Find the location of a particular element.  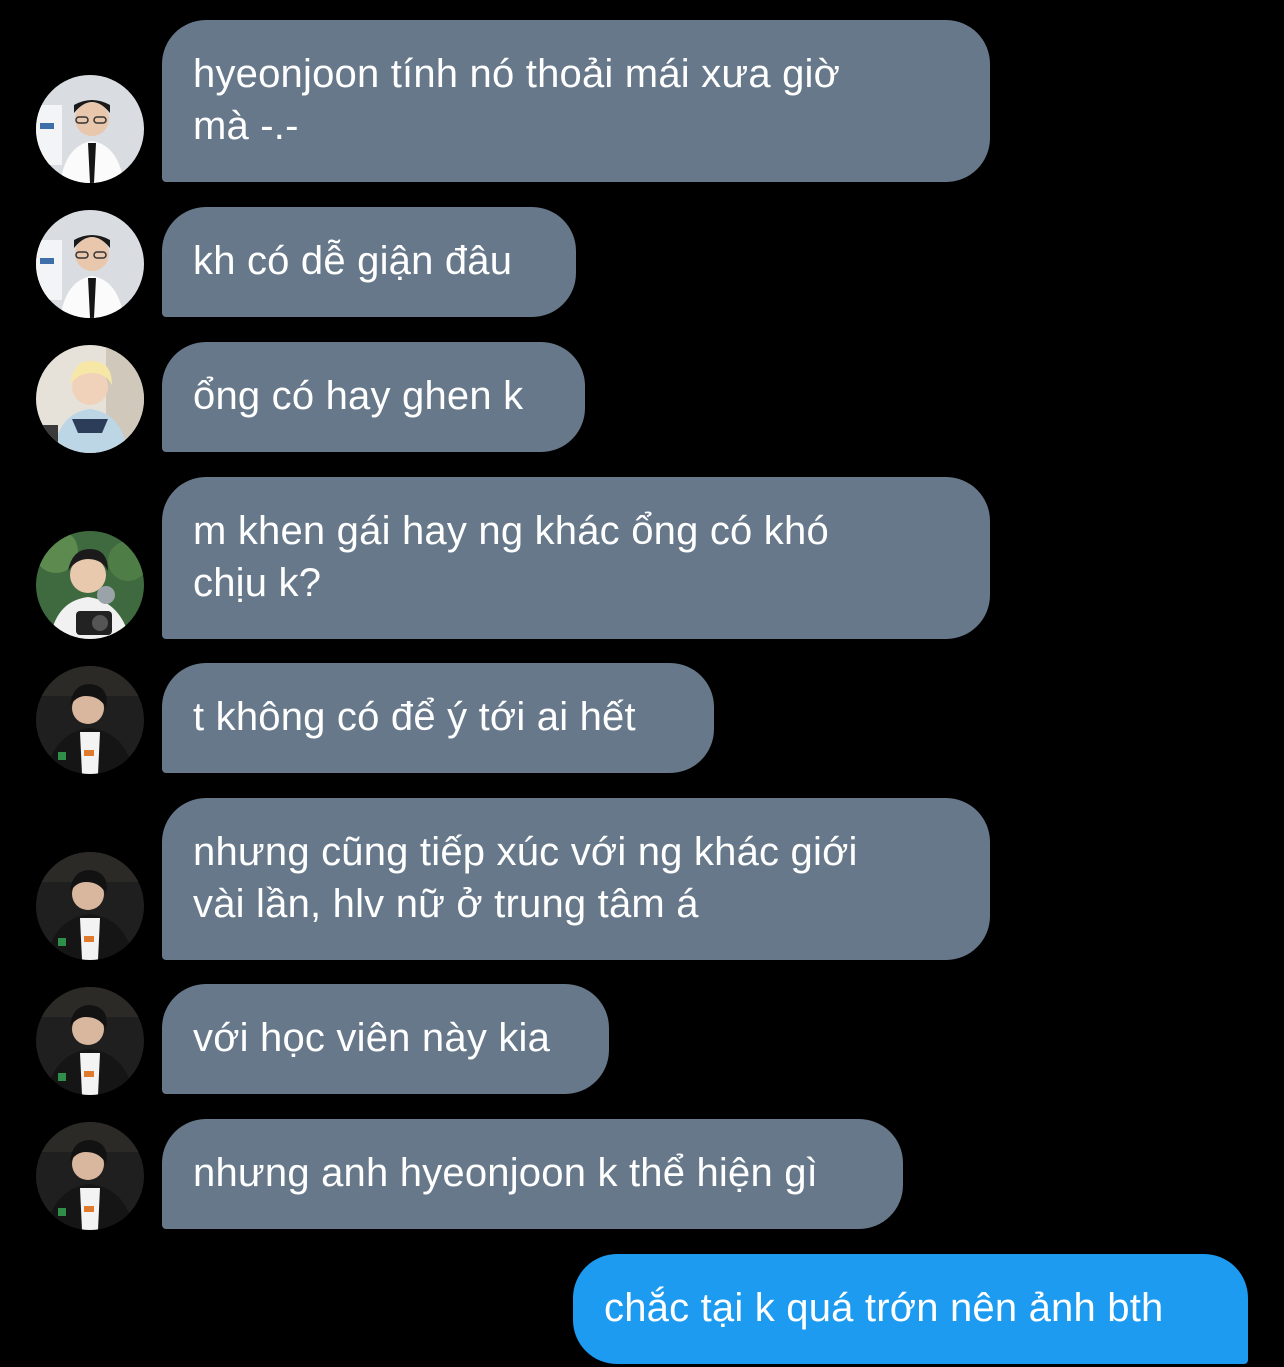

sent-message-bubble: chắc tại k quá trớn nên ảnh bth is located at coordinates (910, 1309).